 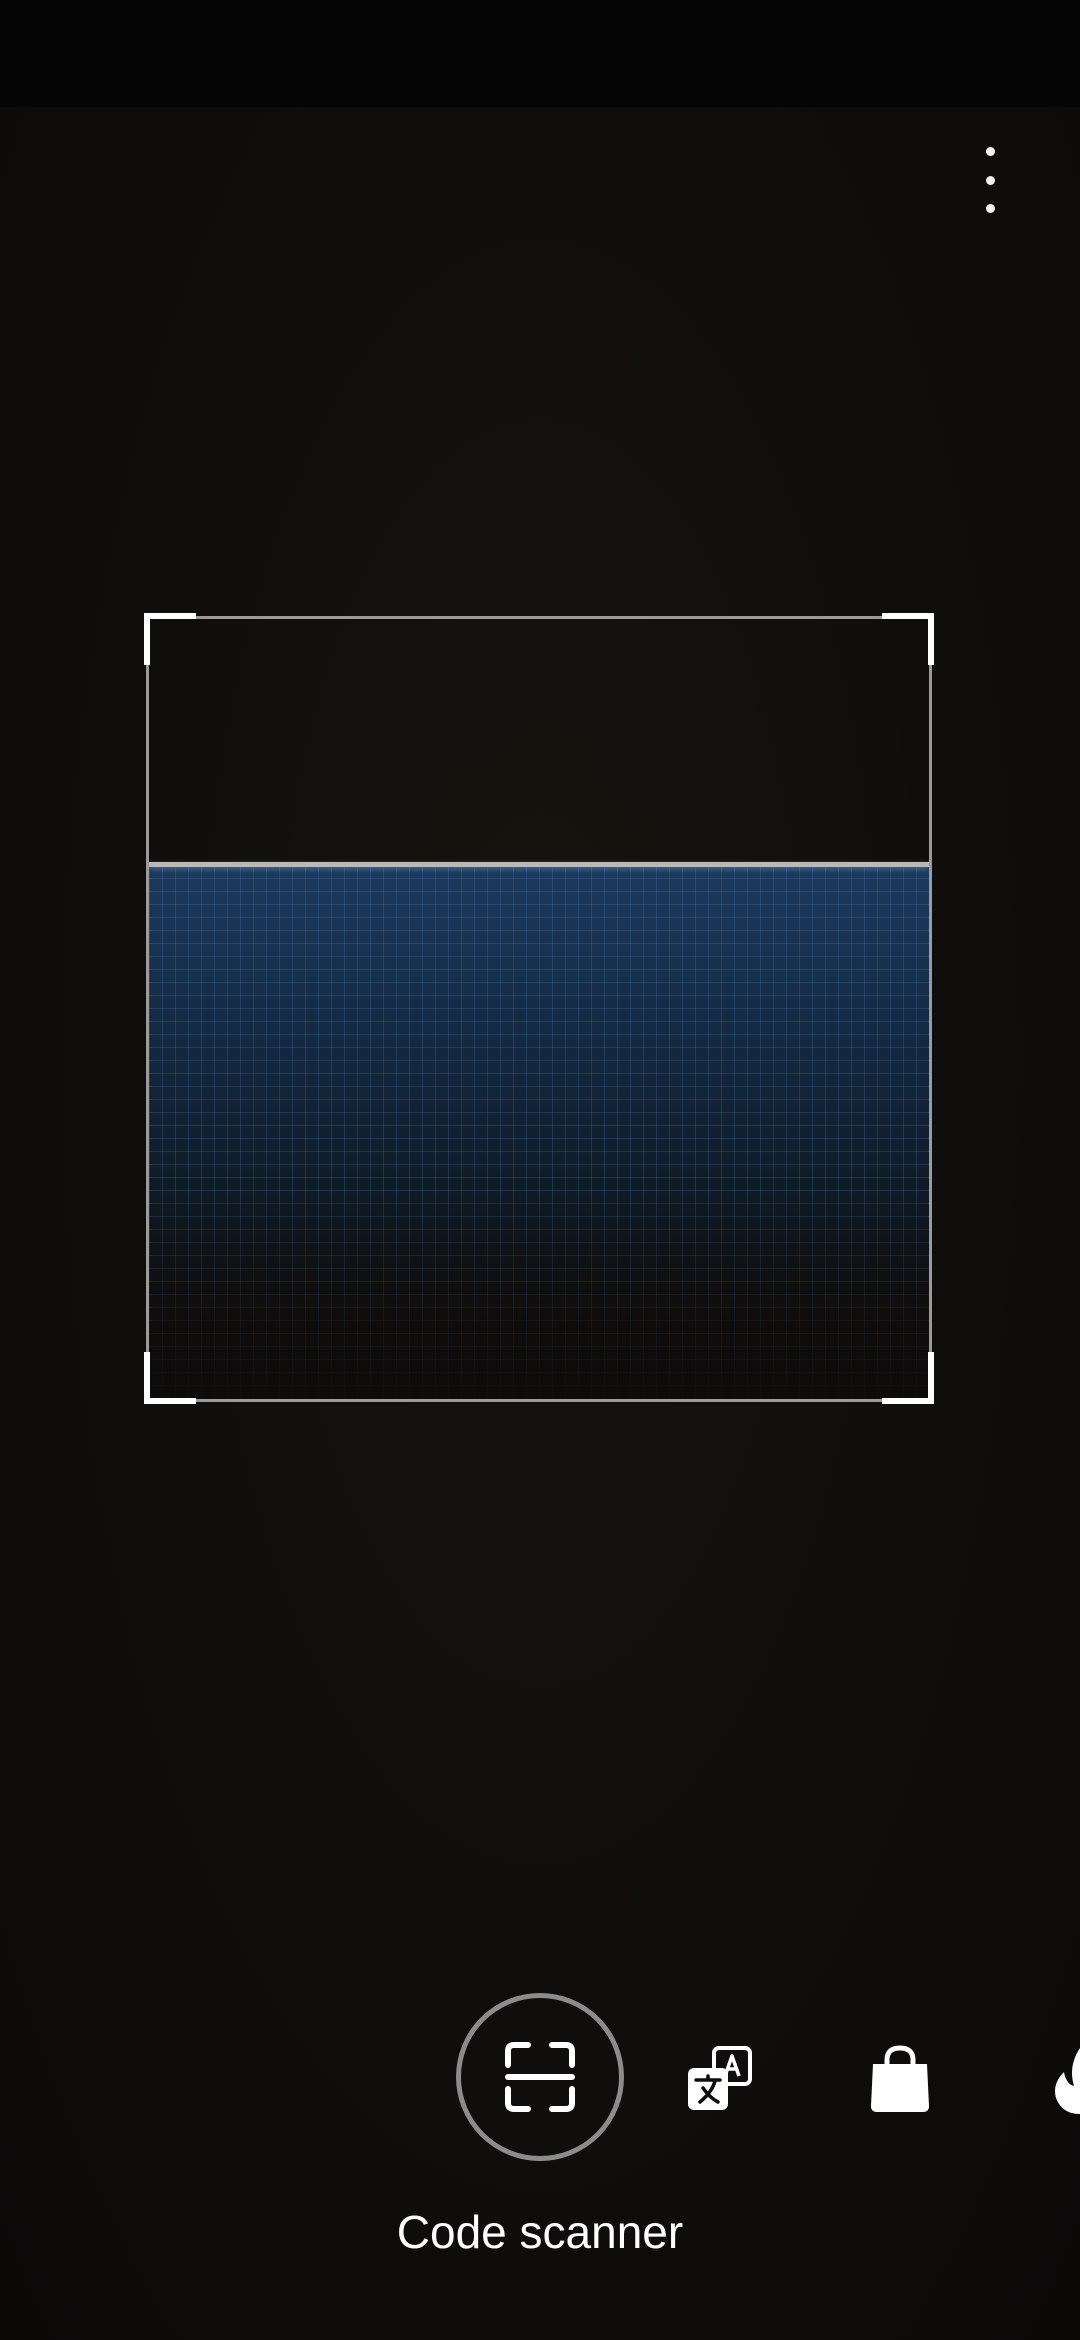 I want to click on code-scanner-icon, so click(x=540, y=2077).